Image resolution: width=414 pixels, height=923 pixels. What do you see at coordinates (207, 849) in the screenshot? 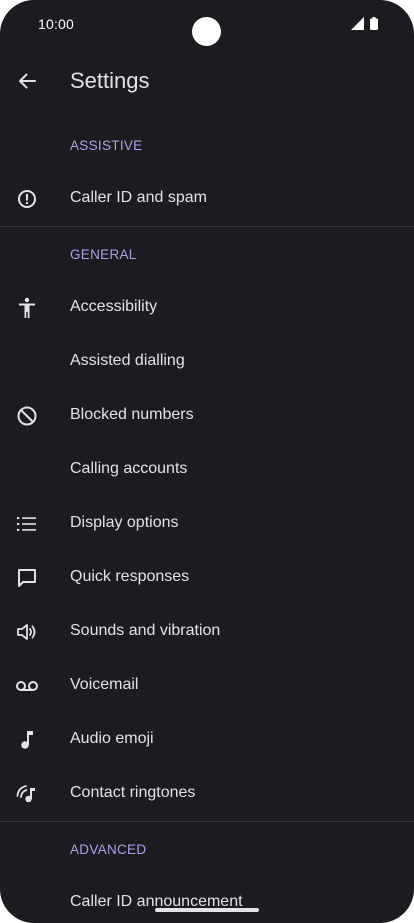
I see `section-header-advanced: ADVANCED` at bounding box center [207, 849].